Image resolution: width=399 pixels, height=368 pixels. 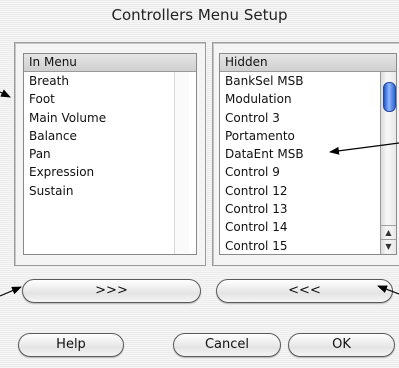 What do you see at coordinates (308, 118) in the screenshot?
I see `list-item: Control 3` at bounding box center [308, 118].